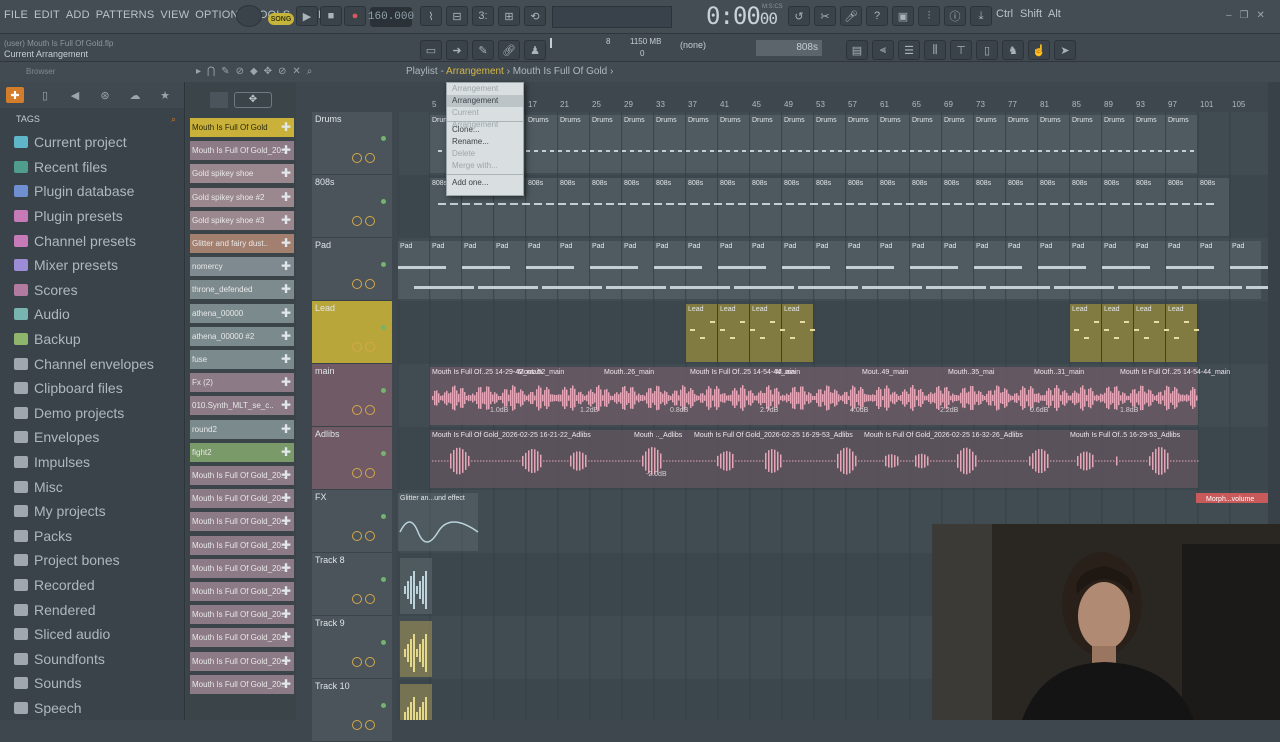 Image resolution: width=1280 pixels, height=742 pixels. I want to click on browser-folder-plugin-presets: Plugin presets, so click(92, 216).